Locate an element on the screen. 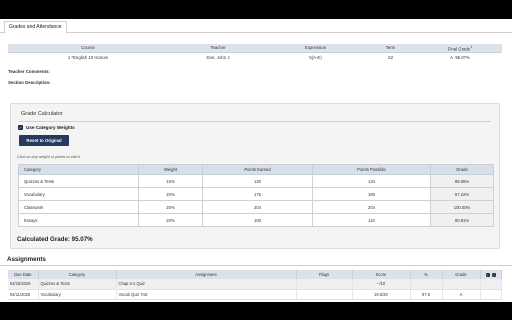  category-name: Vocabulary is located at coordinates (78, 194).